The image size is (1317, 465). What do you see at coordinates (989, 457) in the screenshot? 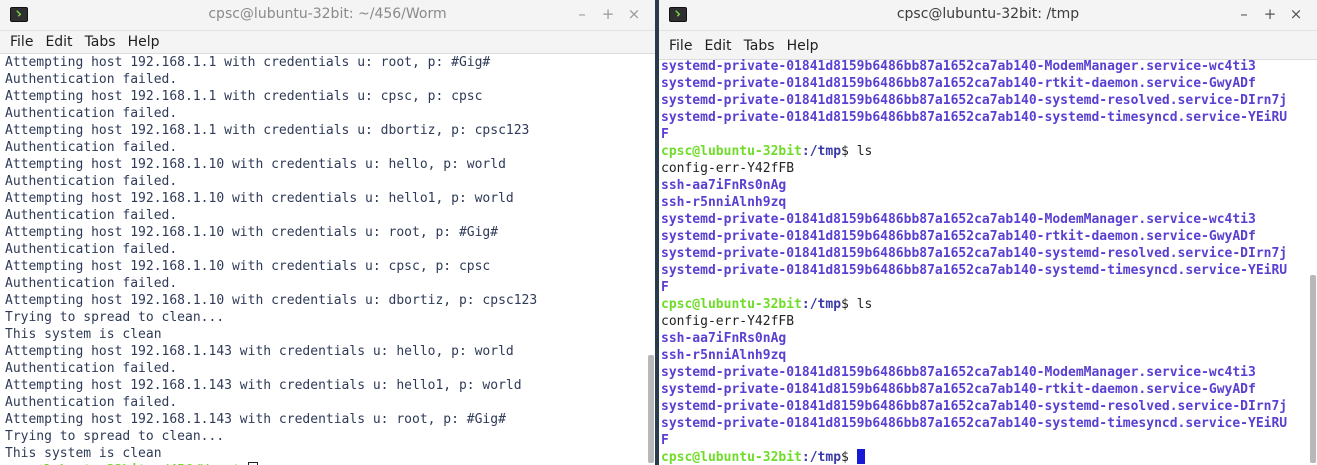
I see `prompt-line: cpsc@lubuntu-32bit:/tmp$` at bounding box center [989, 457].